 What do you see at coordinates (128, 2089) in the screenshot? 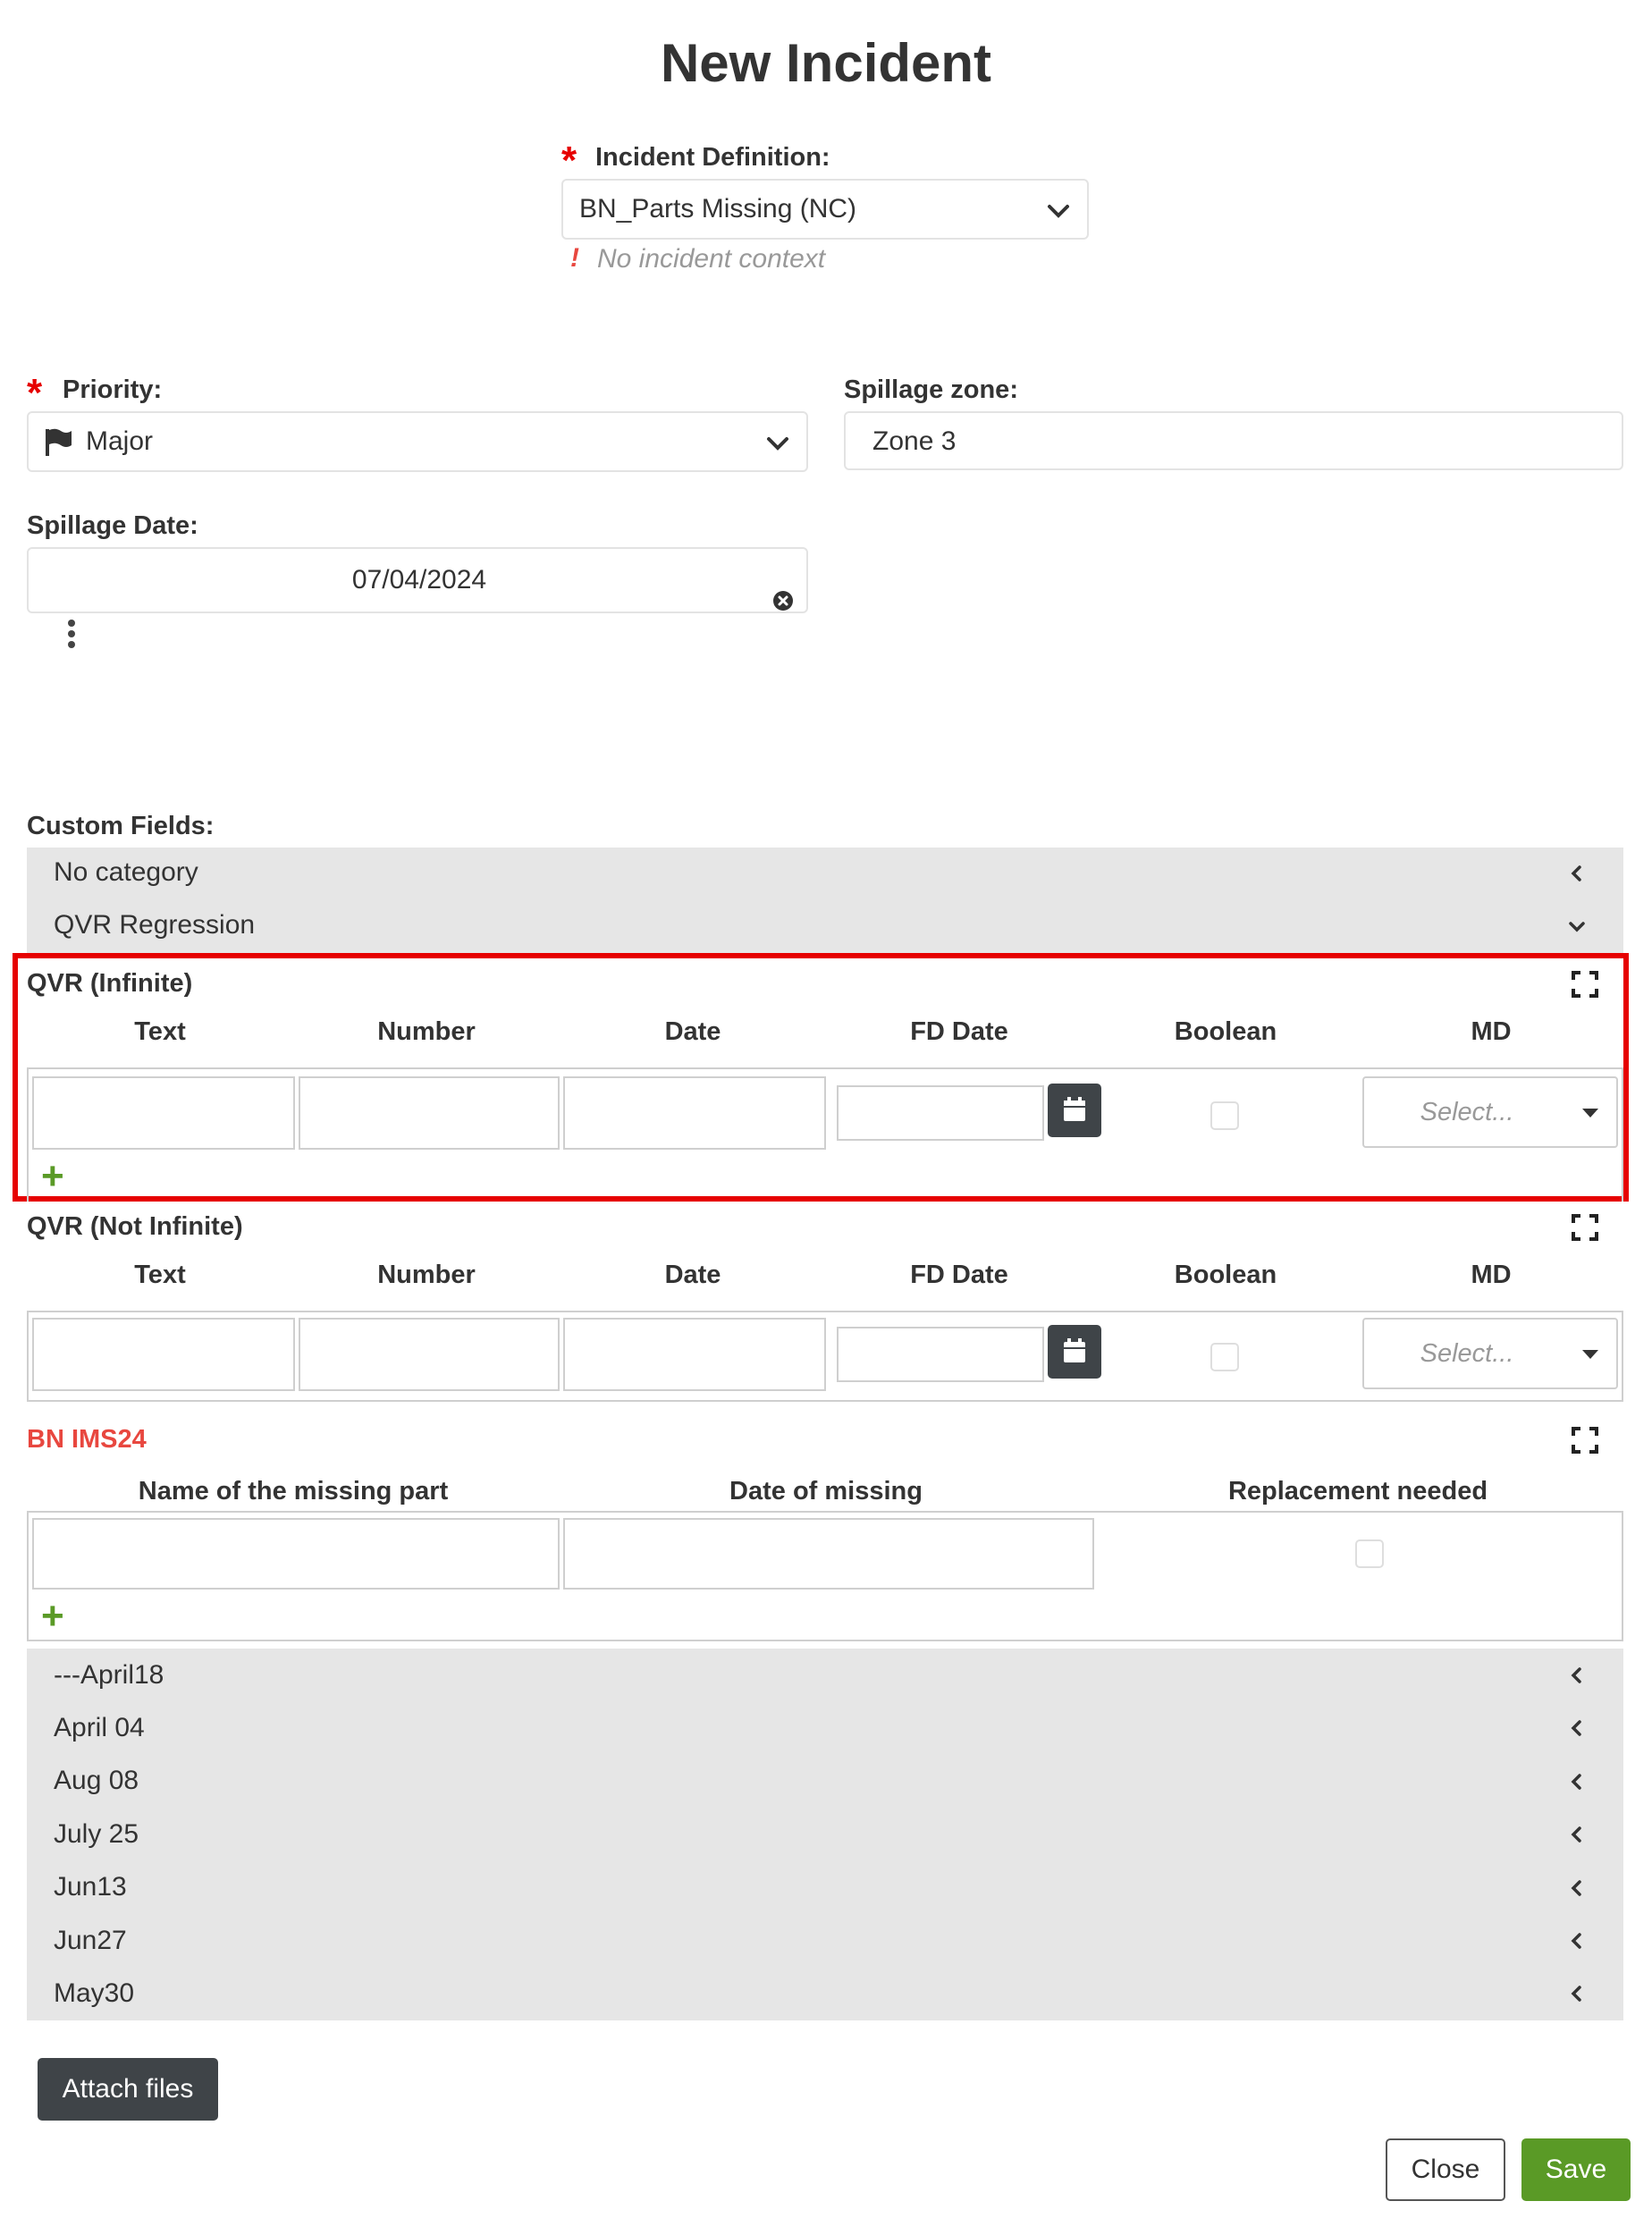
I see `attach-files-button: Attach files` at bounding box center [128, 2089].